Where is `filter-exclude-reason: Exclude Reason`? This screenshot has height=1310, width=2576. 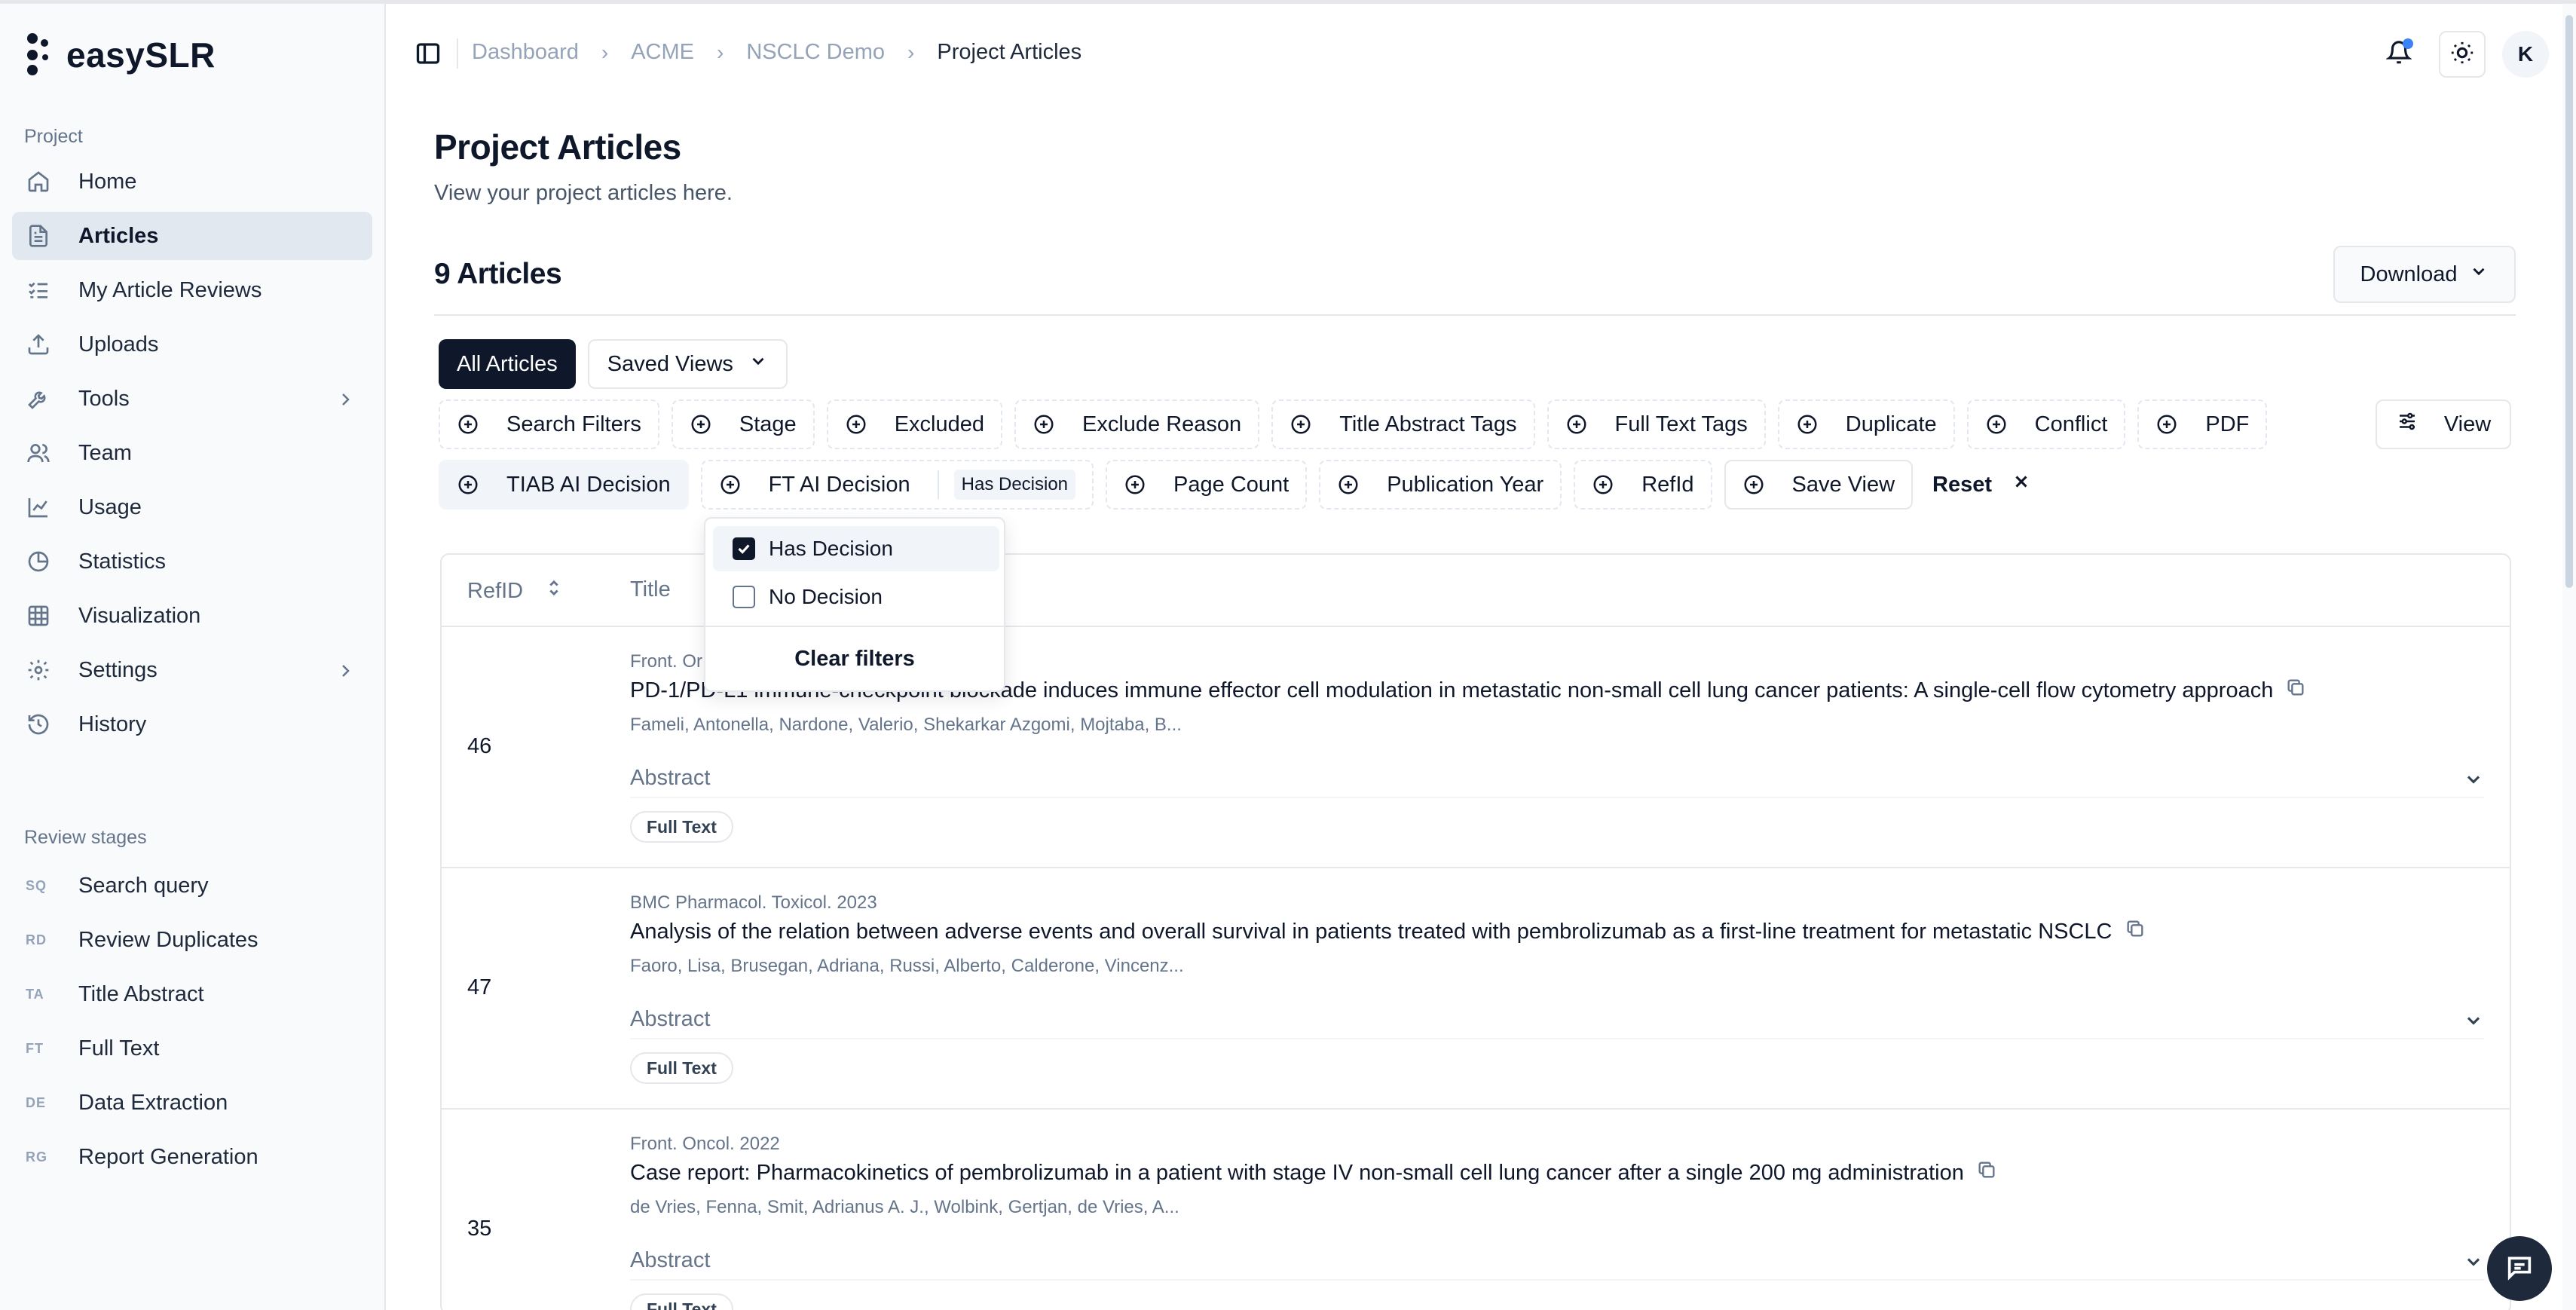
filter-exclude-reason: Exclude Reason is located at coordinates (1137, 424).